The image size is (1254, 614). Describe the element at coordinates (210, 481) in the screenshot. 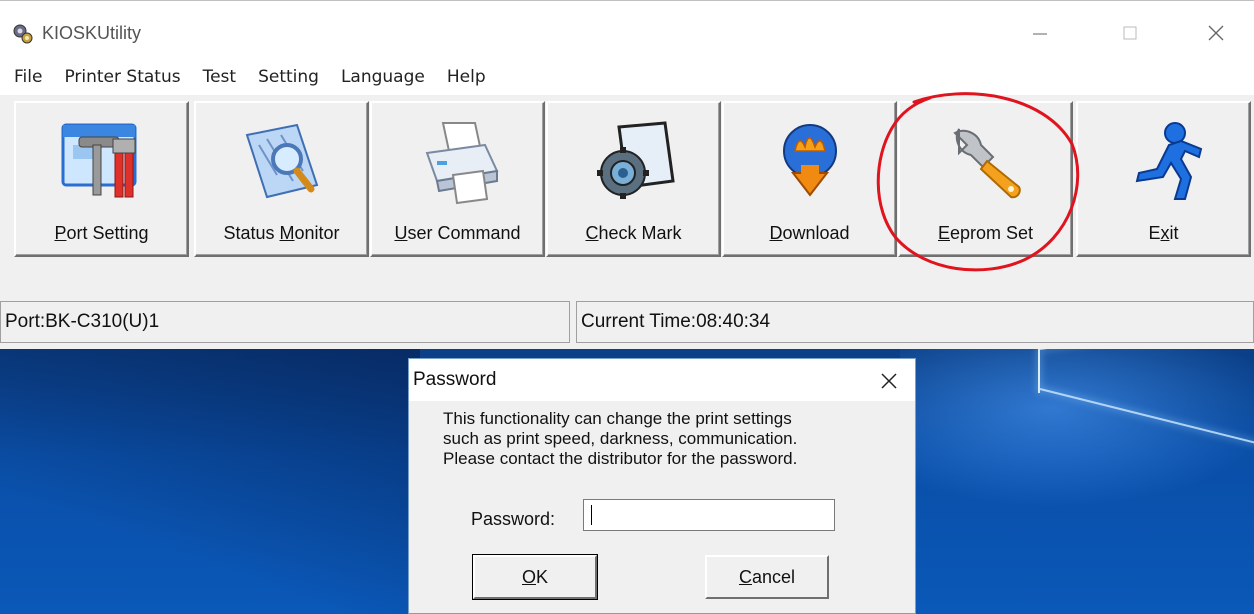

I see `desktop-shade` at that location.